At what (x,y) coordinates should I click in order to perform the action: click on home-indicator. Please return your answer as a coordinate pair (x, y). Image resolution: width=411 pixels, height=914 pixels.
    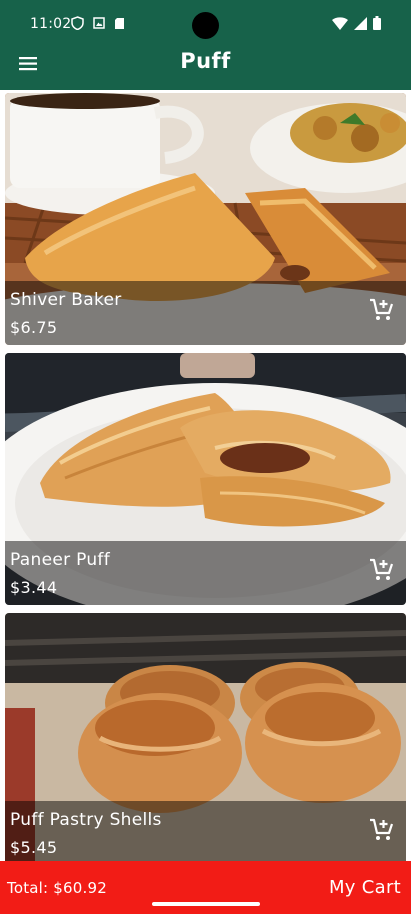
    Looking at the image, I should click on (206, 904).